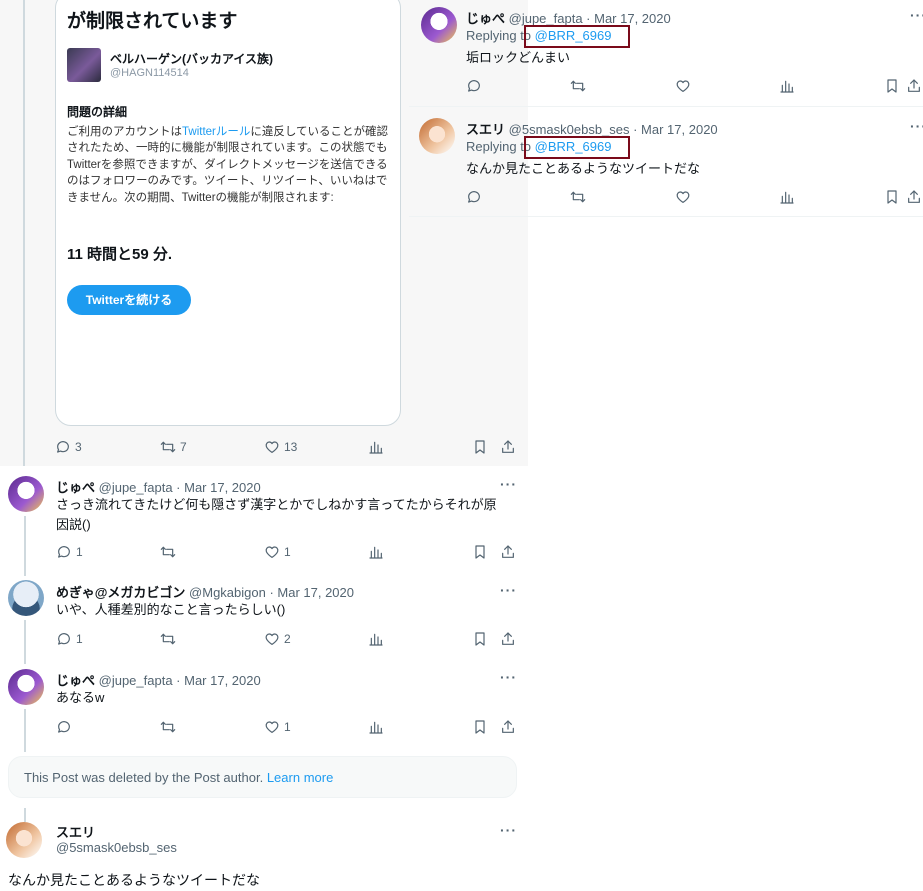 The height and width of the screenshot is (891, 923). Describe the element at coordinates (129, 300) in the screenshot. I see `continue-twitter-button: Twitterを続ける` at that location.